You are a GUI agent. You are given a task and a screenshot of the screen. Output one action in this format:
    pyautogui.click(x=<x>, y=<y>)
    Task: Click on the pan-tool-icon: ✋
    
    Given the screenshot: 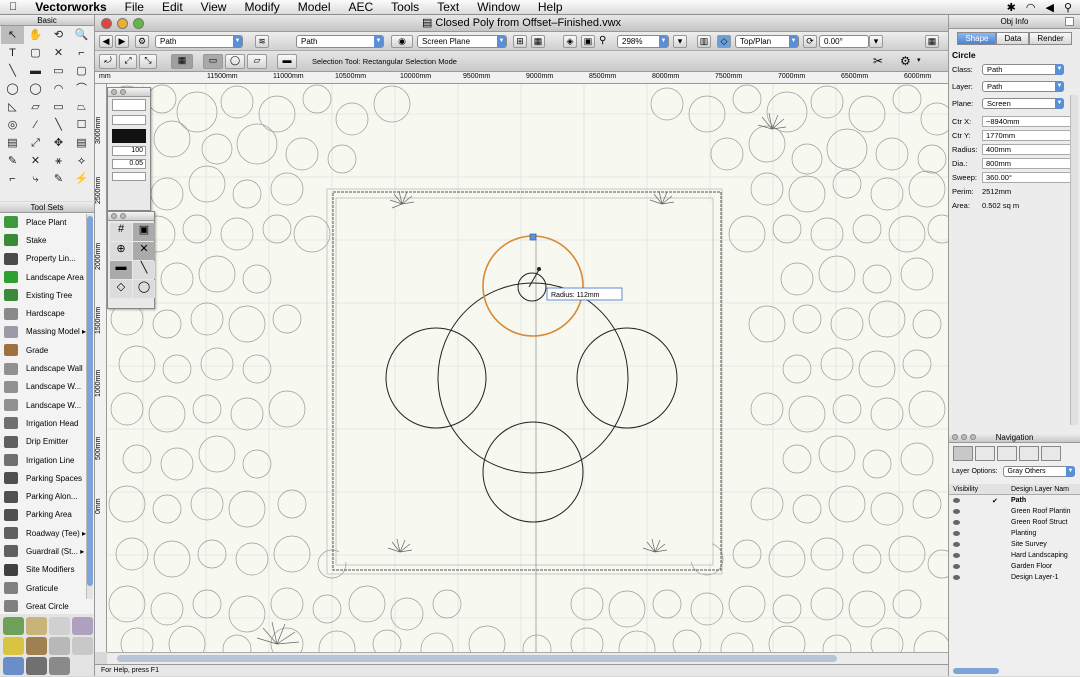 What is the action you would take?
    pyautogui.click(x=35, y=35)
    